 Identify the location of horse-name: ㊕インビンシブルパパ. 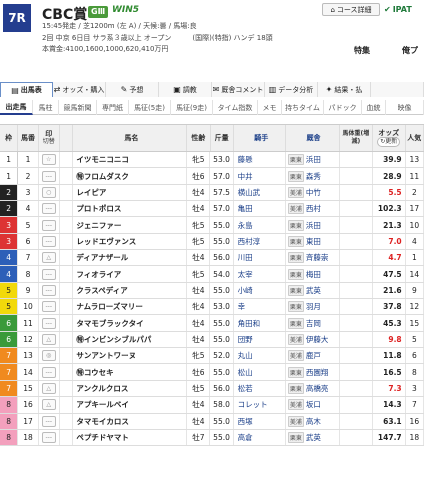
(130, 339).